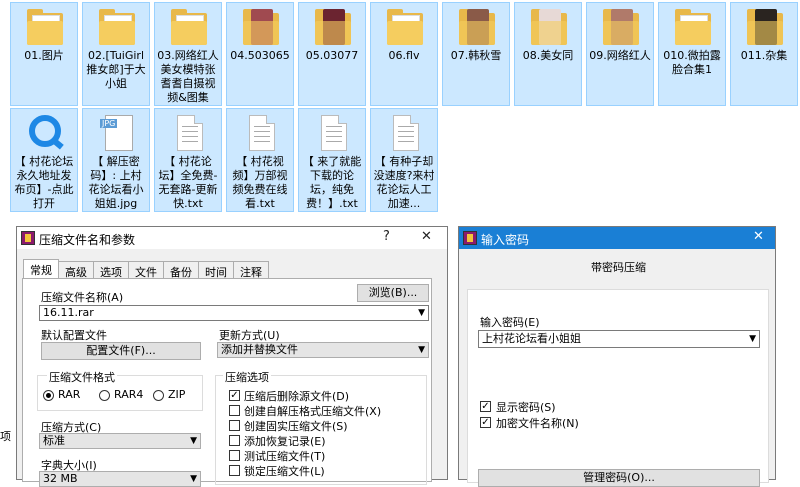  I want to click on file-item: 【 村花论坛永久地址发布页】-点此打开, so click(44, 160).